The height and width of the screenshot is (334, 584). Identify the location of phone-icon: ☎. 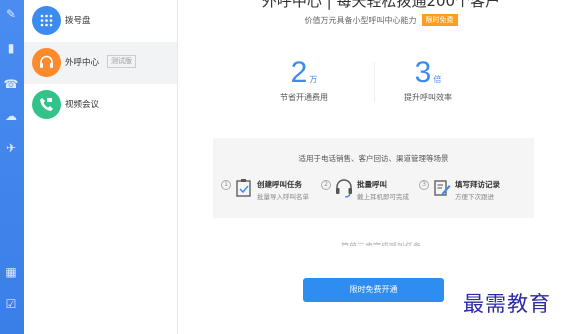
(11, 84).